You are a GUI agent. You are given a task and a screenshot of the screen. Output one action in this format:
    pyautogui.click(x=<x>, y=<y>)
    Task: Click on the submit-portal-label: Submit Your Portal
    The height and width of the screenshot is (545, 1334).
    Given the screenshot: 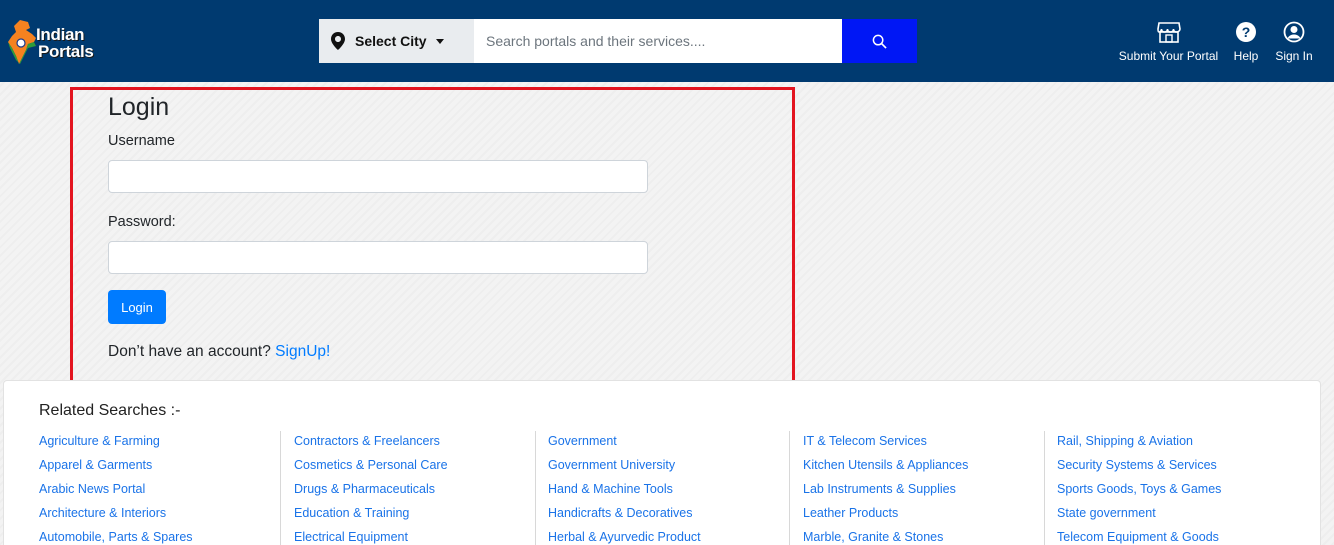 What is the action you would take?
    pyautogui.click(x=1168, y=56)
    